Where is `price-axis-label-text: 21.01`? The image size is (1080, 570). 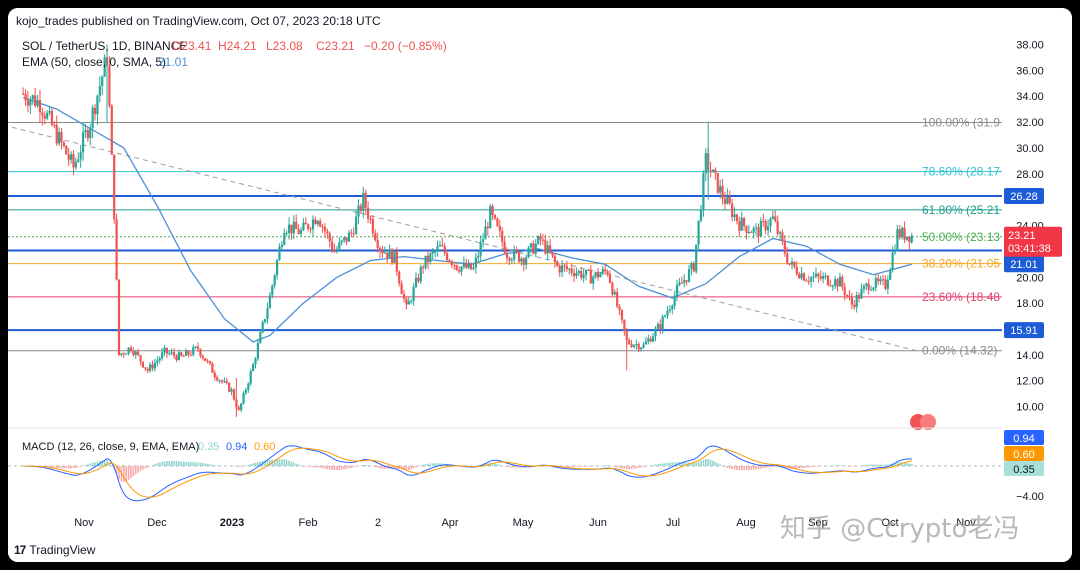 price-axis-label-text: 21.01 is located at coordinates (1024, 265).